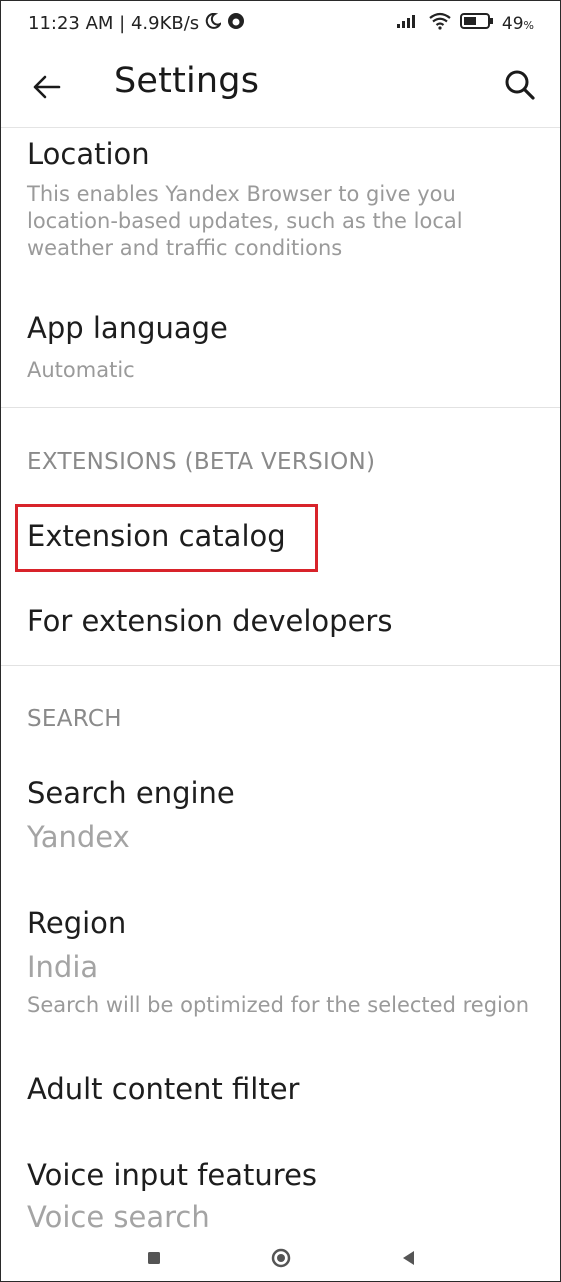 Image resolution: width=561 pixels, height=1282 pixels. What do you see at coordinates (127, 328) in the screenshot?
I see `setting-app-language-title: App language` at bounding box center [127, 328].